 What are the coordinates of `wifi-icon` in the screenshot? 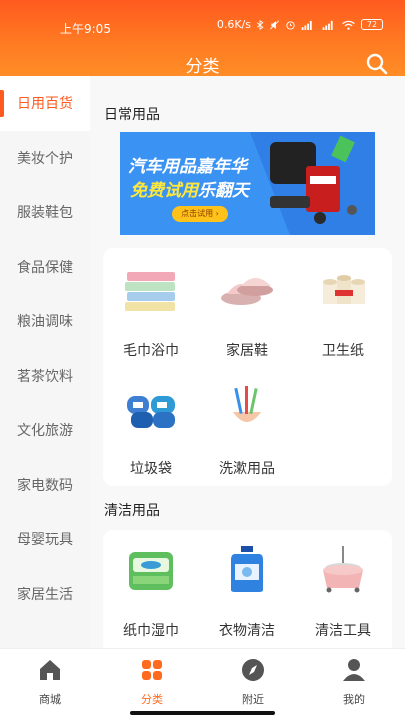 It's located at (348, 25).